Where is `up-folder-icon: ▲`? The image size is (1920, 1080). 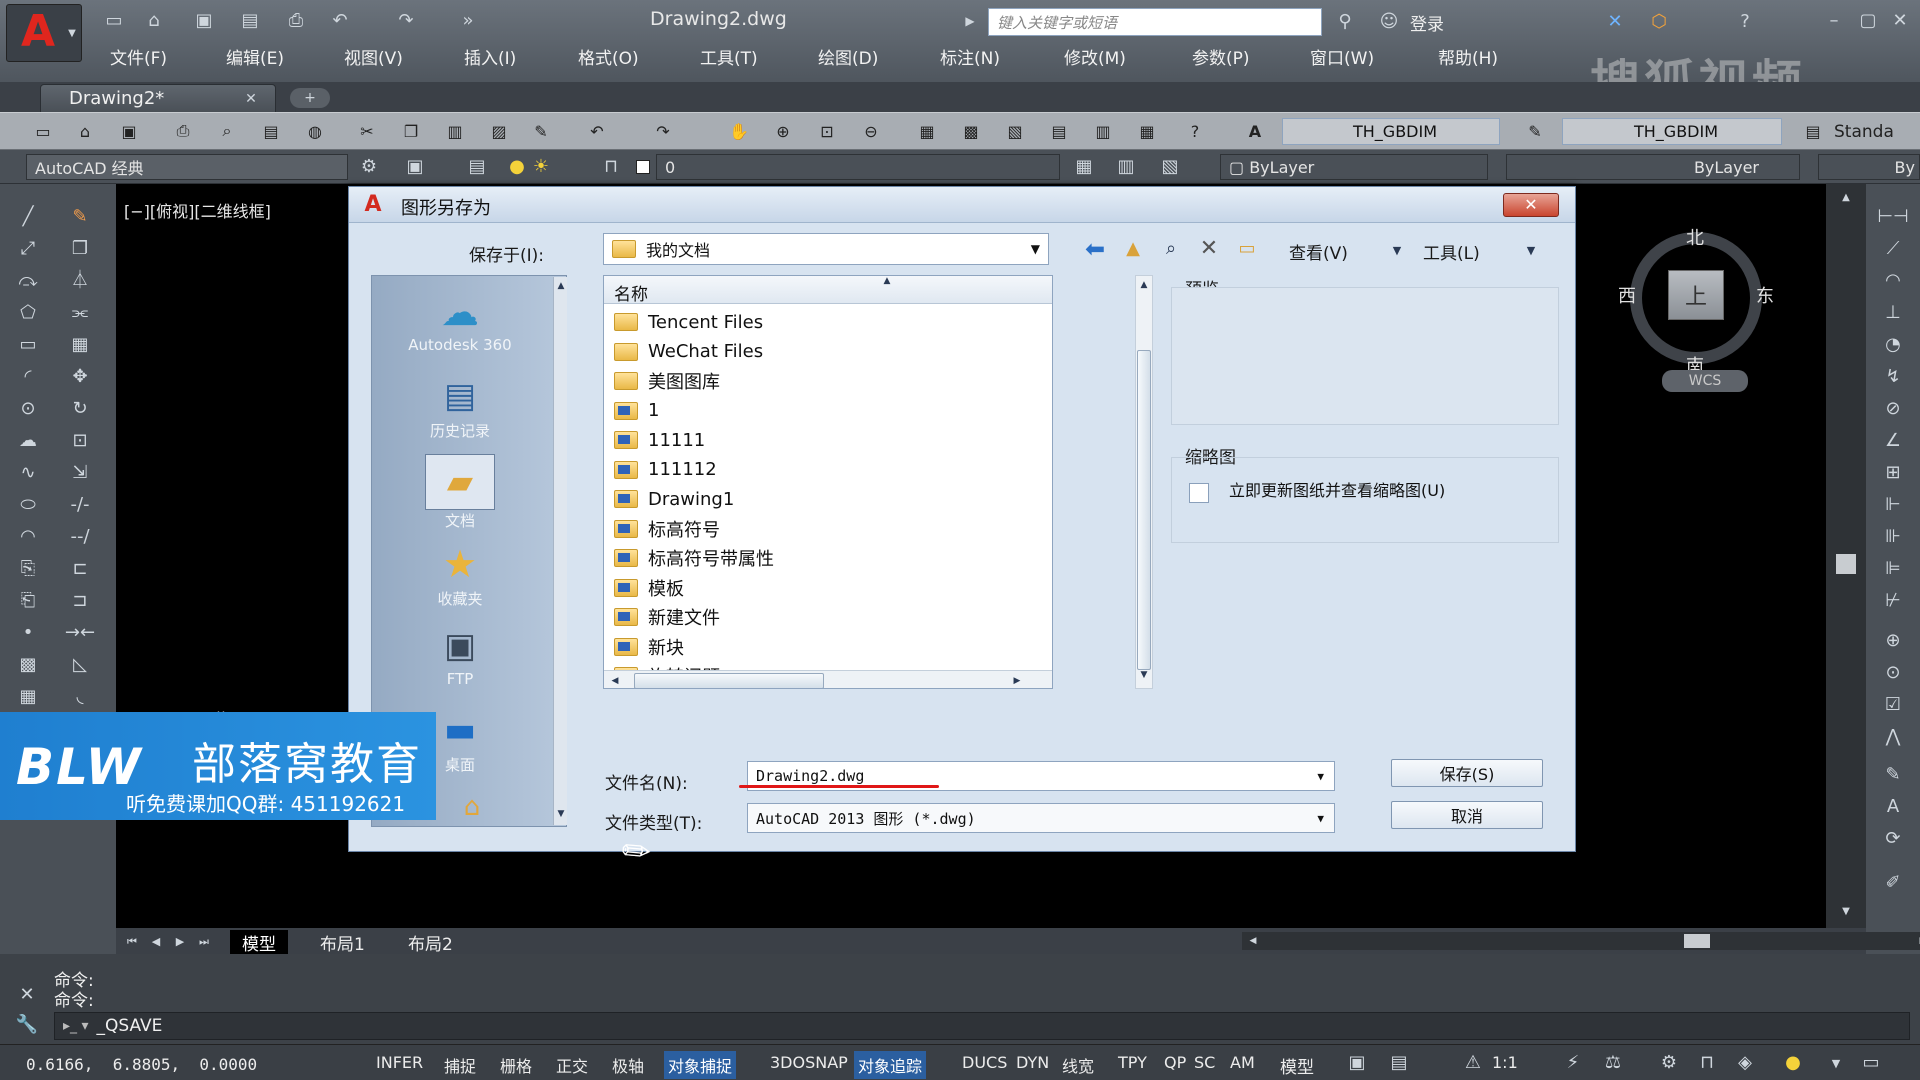 up-folder-icon: ▲ is located at coordinates (1133, 249).